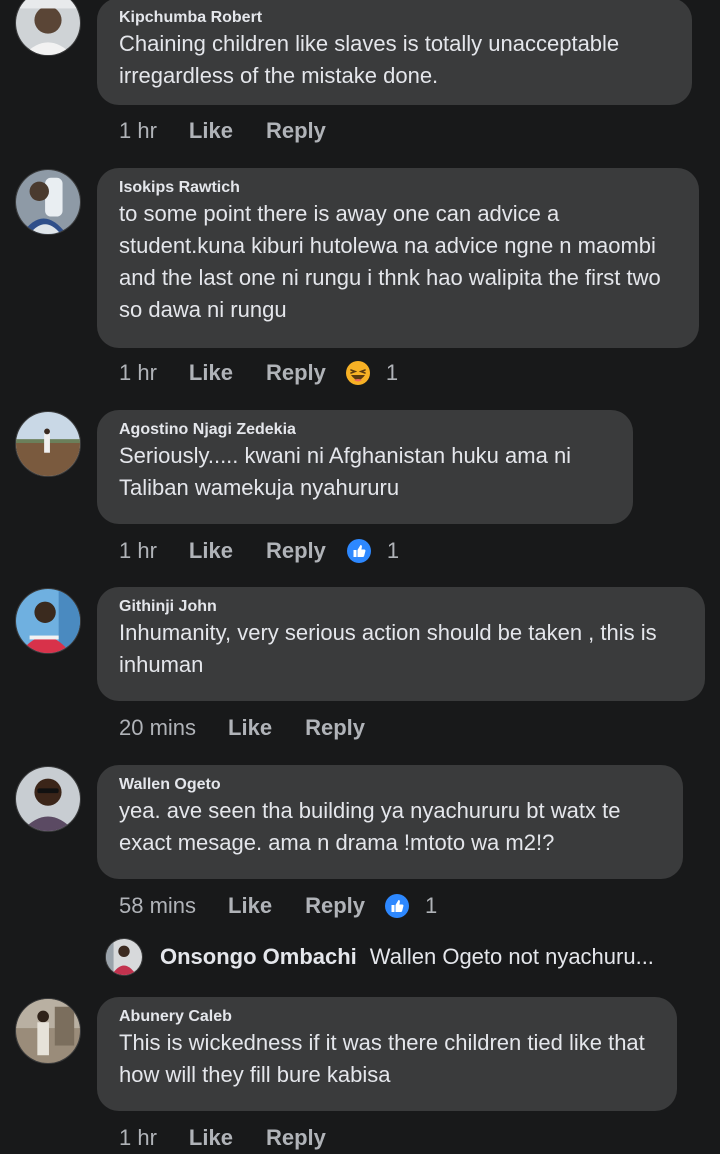 The width and height of the screenshot is (720, 1154). I want to click on comment-author: Githinji John, so click(401, 607).